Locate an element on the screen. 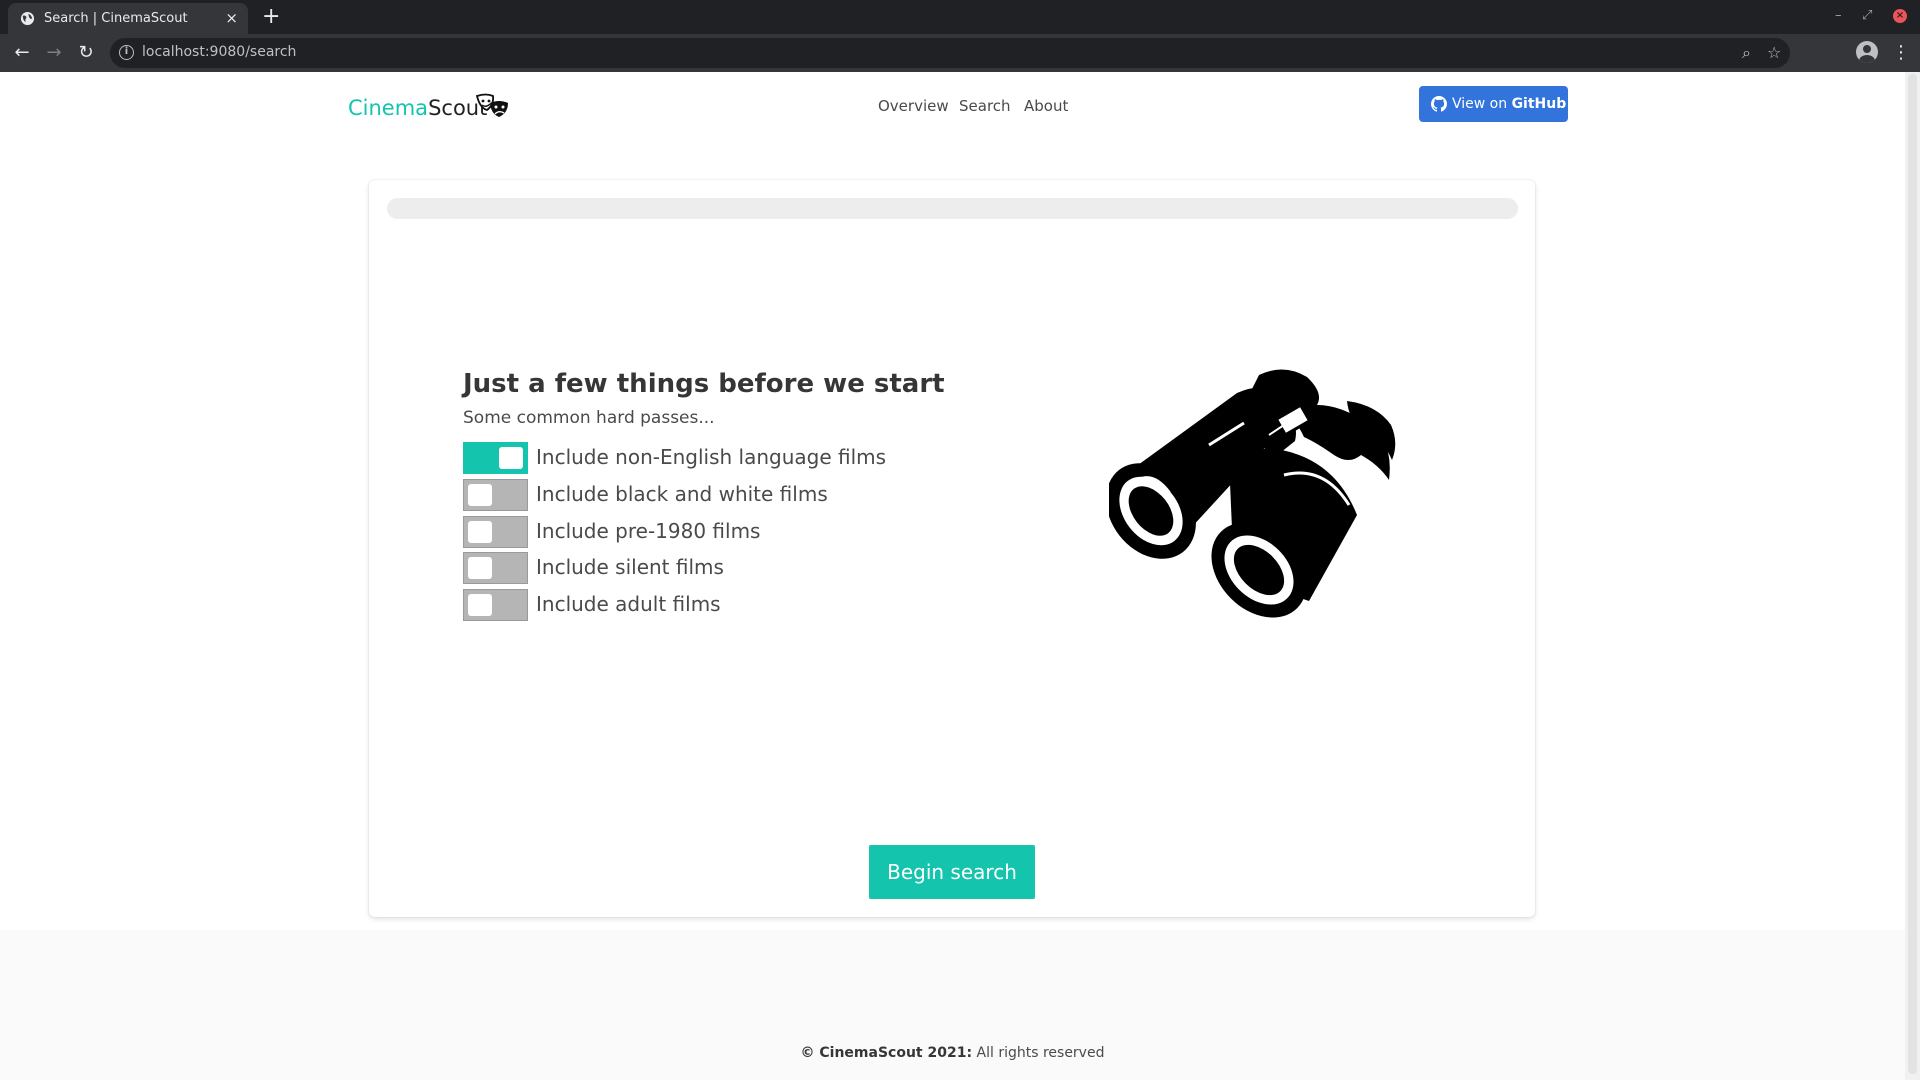 The width and height of the screenshot is (1920, 1080). url-text: localhost:9080/search is located at coordinates (219, 52).